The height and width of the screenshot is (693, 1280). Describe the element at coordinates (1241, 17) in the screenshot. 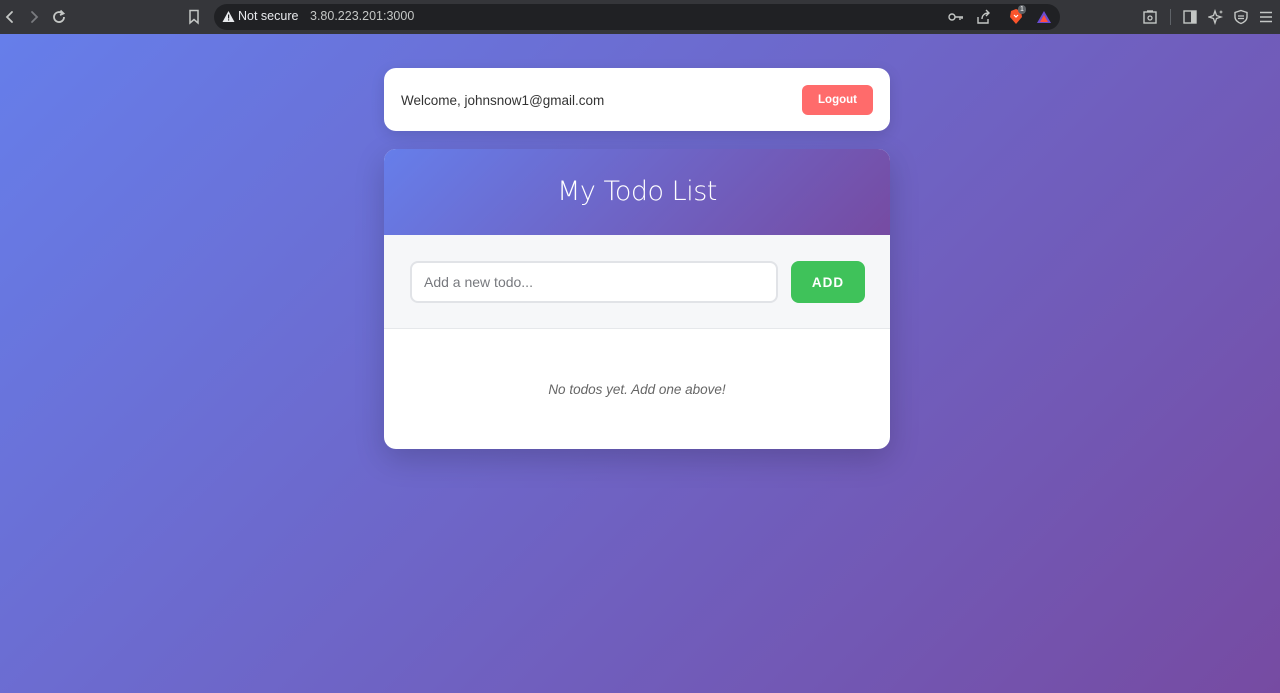

I see `vpn-shield-icon` at that location.